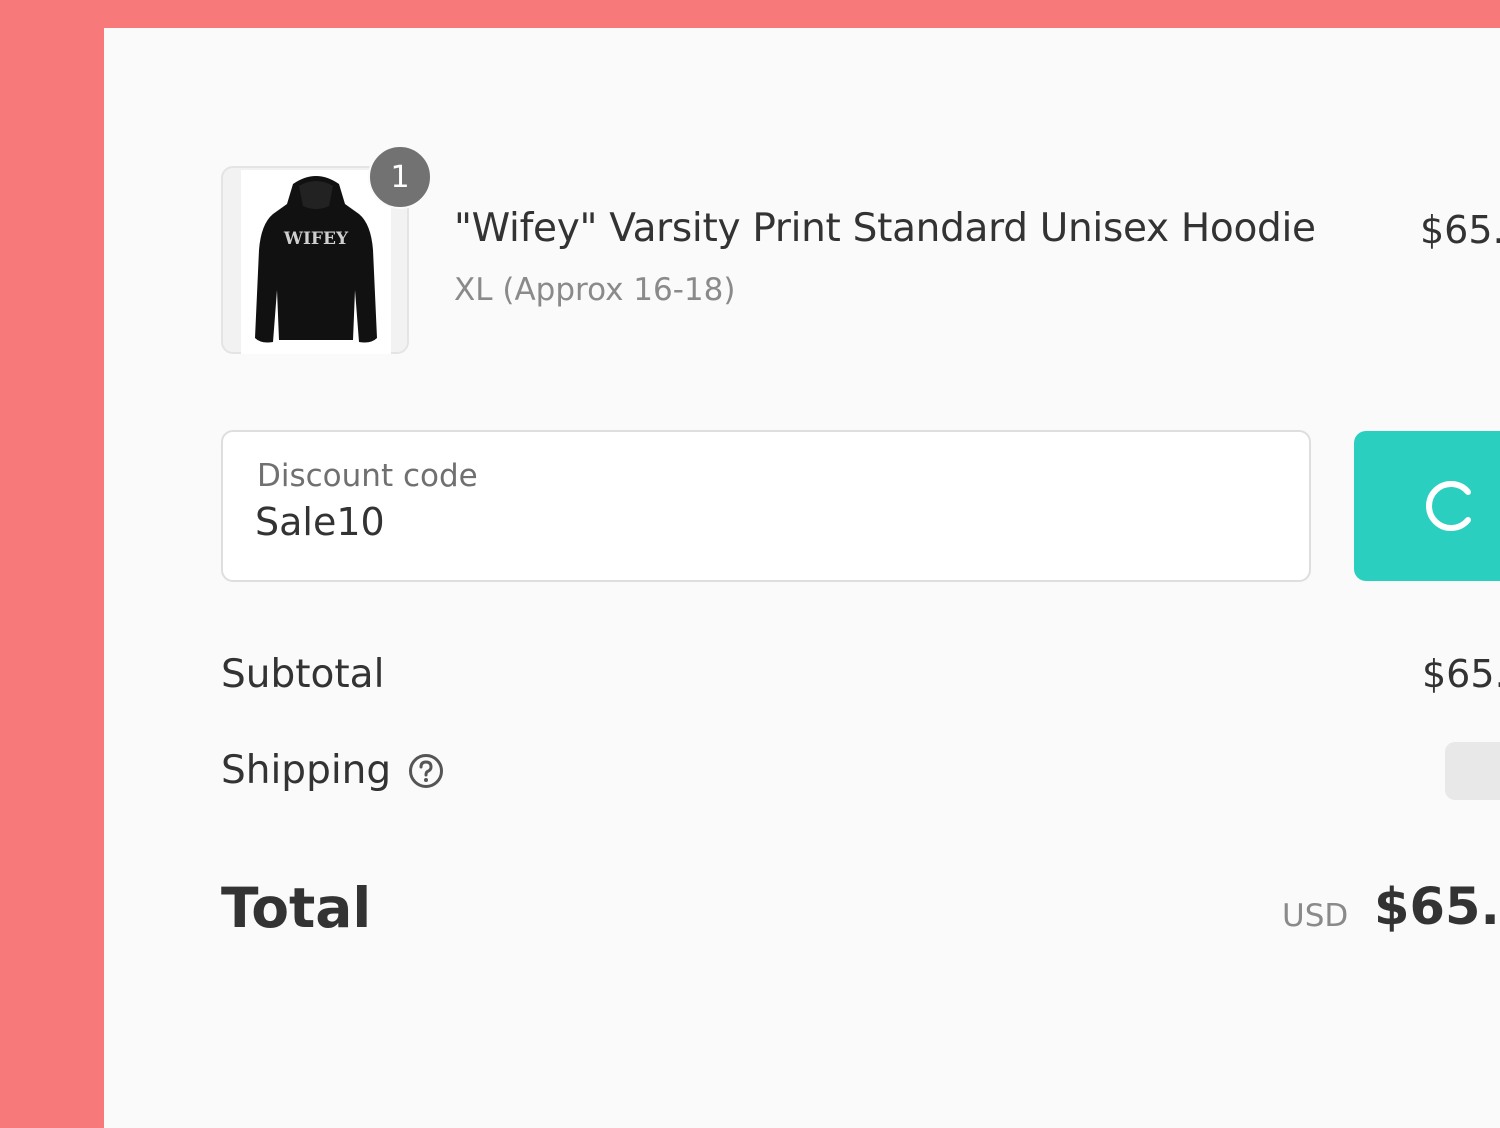 The height and width of the screenshot is (1128, 1500). I want to click on discount-code-field: Discount code, so click(766, 506).